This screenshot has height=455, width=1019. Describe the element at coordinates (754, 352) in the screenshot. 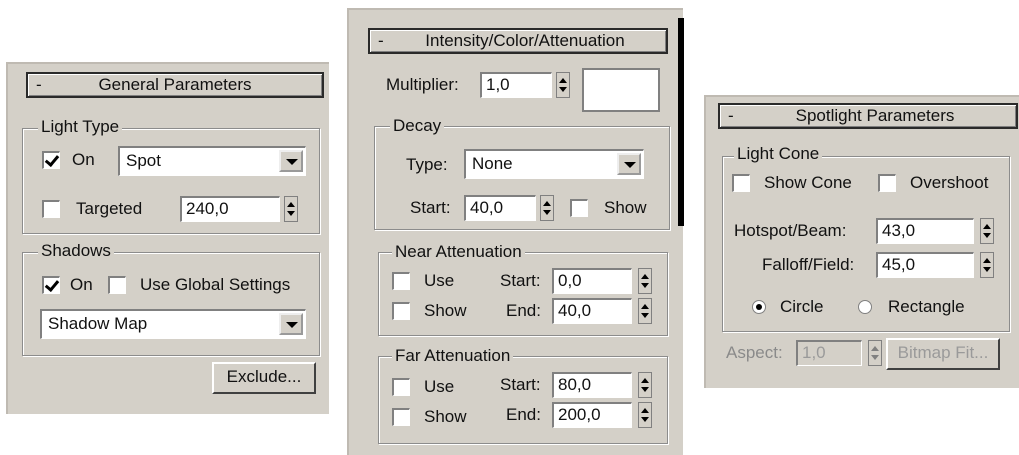

I see `aspect-label: Aspect:` at that location.